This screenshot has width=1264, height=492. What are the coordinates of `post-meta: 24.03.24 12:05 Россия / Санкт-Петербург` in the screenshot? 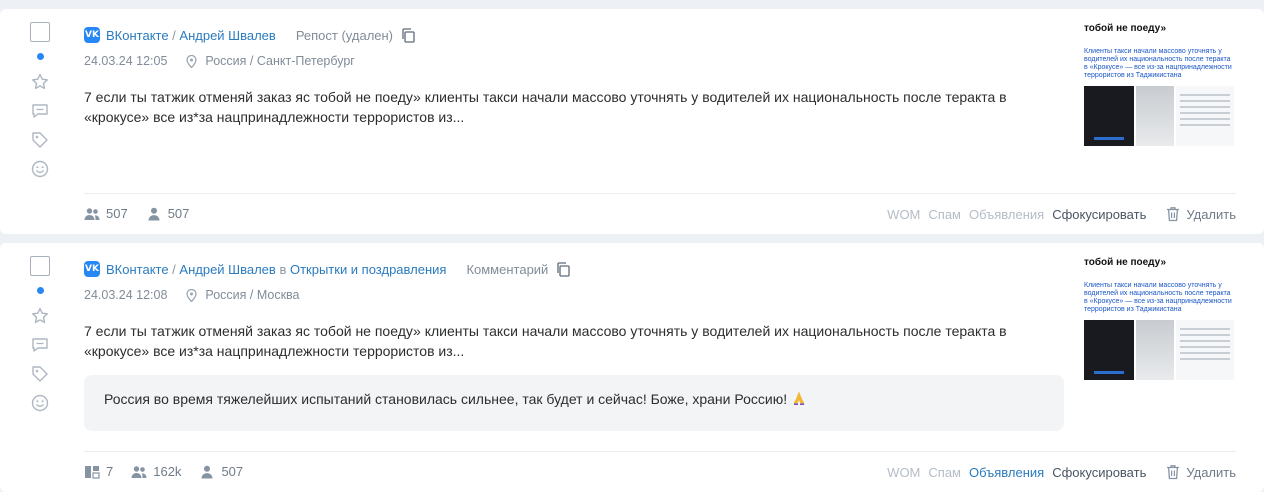 It's located at (219, 61).